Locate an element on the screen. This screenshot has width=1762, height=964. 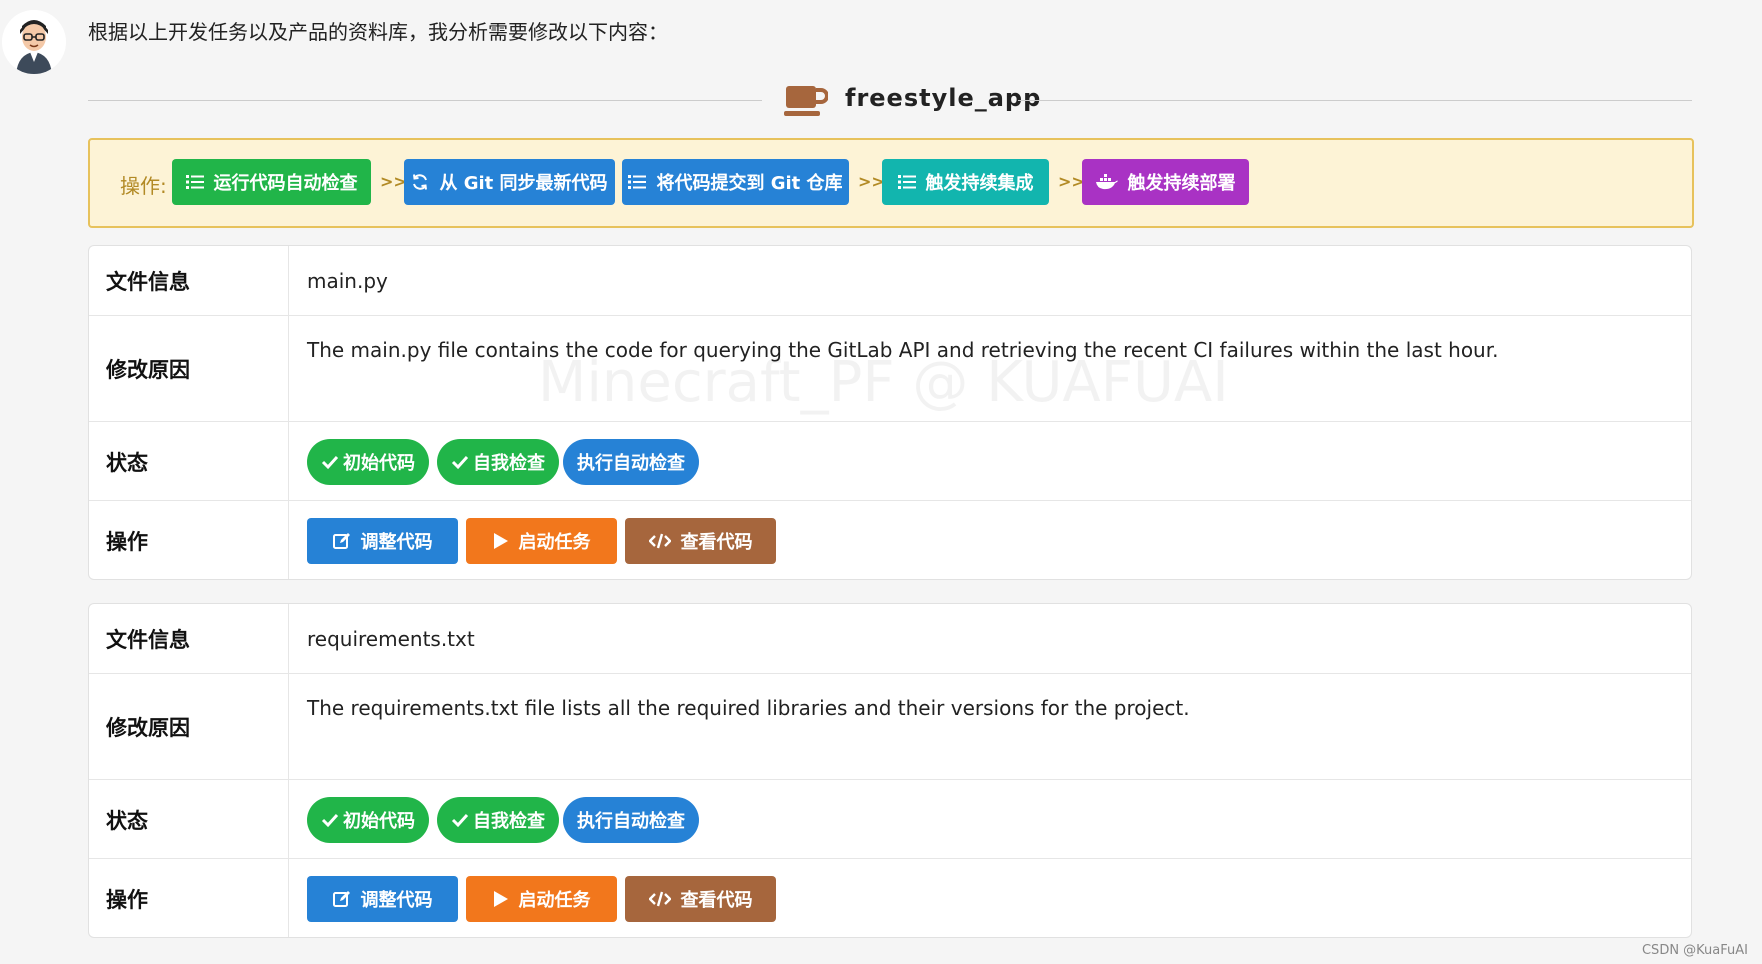
docker-icon is located at coordinates (1106, 182).